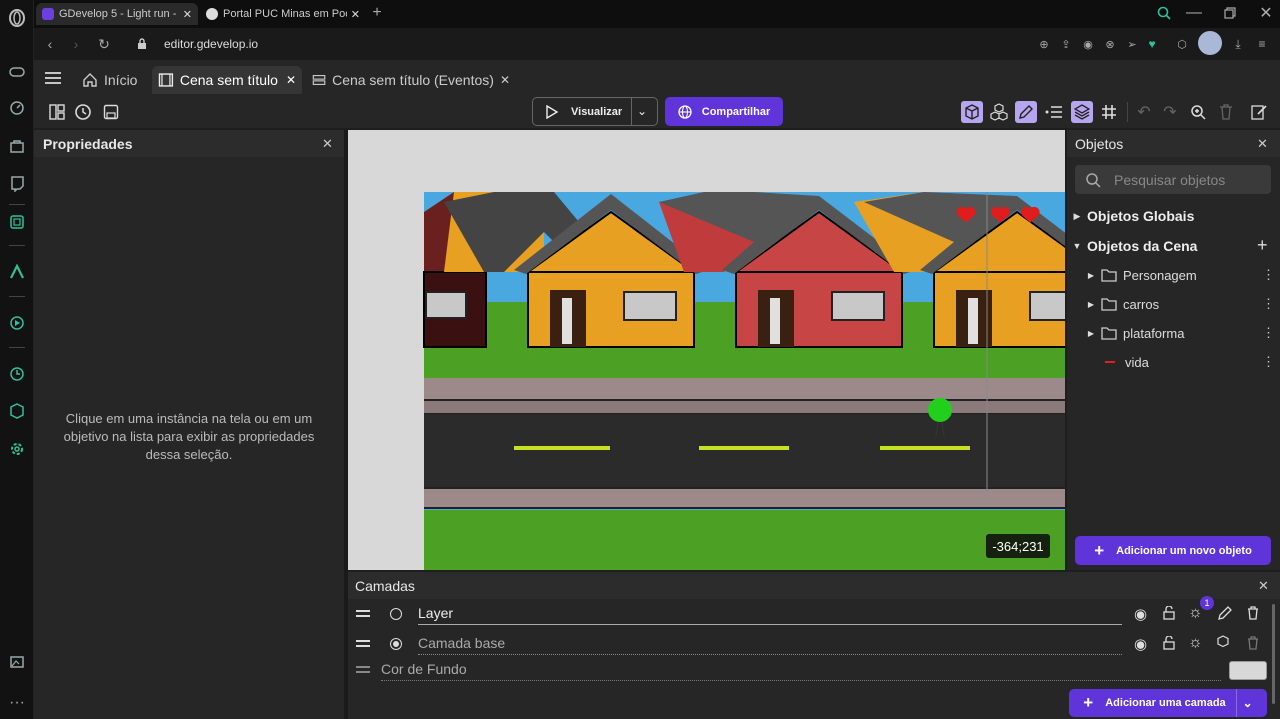  I want to click on preview-button: Visualizar ⌄, so click(595, 111).